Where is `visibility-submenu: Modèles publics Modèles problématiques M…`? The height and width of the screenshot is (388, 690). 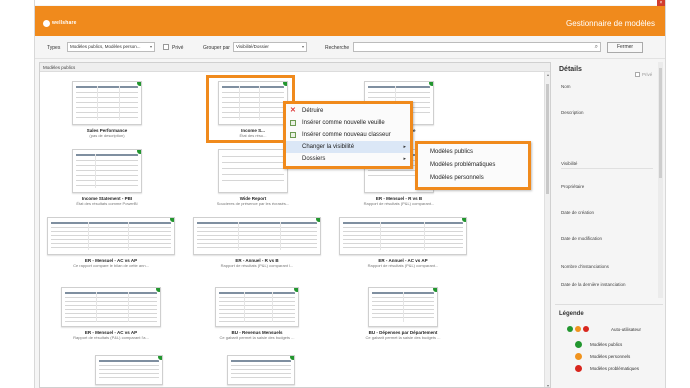 visibility-submenu: Modèles publics Modèles problématiques M… is located at coordinates (473, 165).